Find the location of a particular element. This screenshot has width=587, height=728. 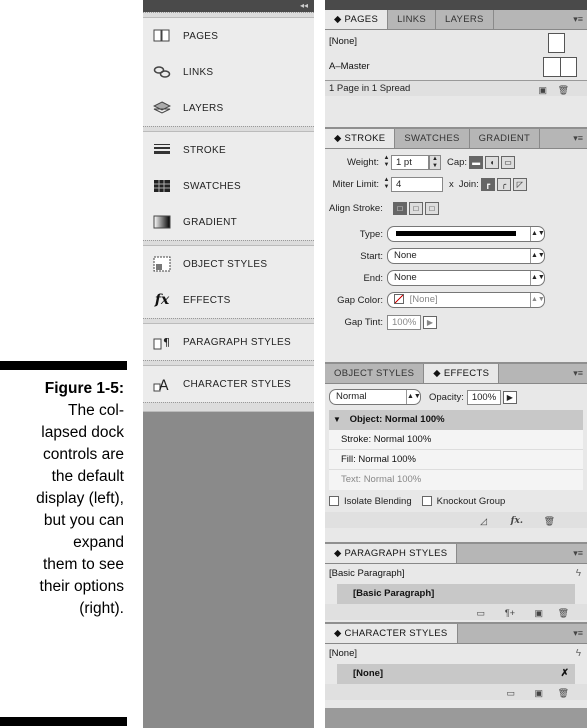

tab-gradient: GRADIENT is located at coordinates (505, 138).